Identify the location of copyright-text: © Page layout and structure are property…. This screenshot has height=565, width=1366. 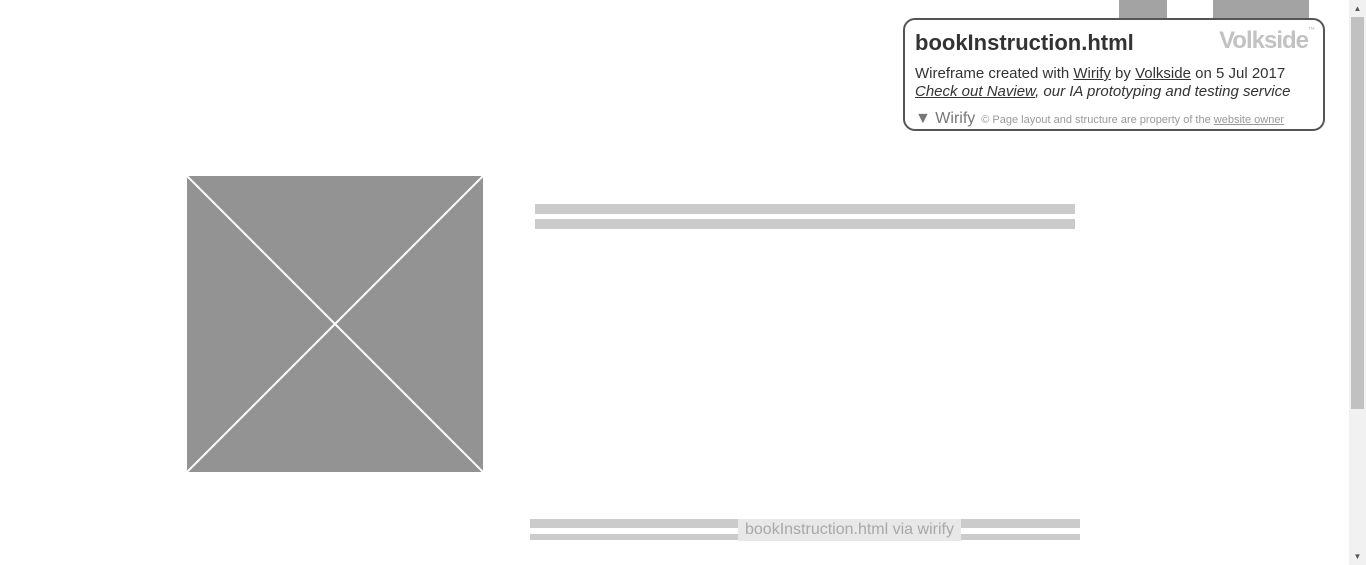
(1097, 120).